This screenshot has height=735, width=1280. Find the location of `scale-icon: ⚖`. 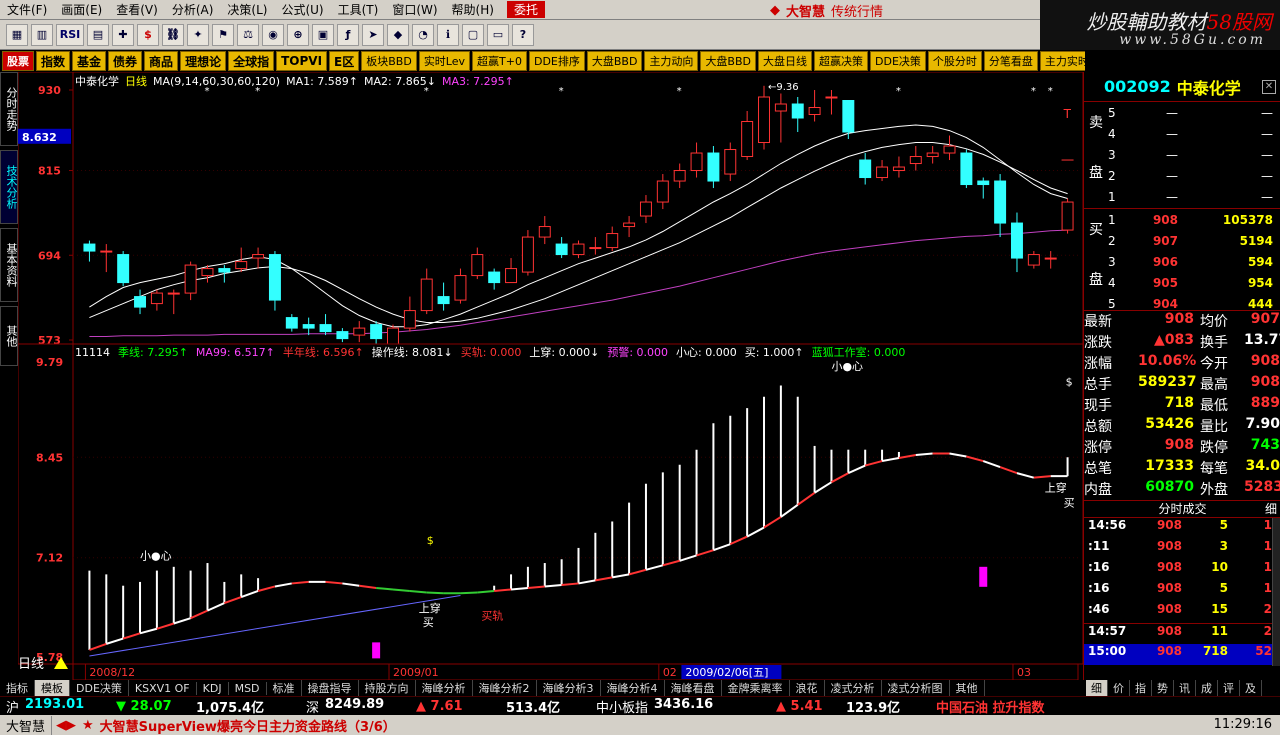

scale-icon: ⚖ is located at coordinates (248, 34).